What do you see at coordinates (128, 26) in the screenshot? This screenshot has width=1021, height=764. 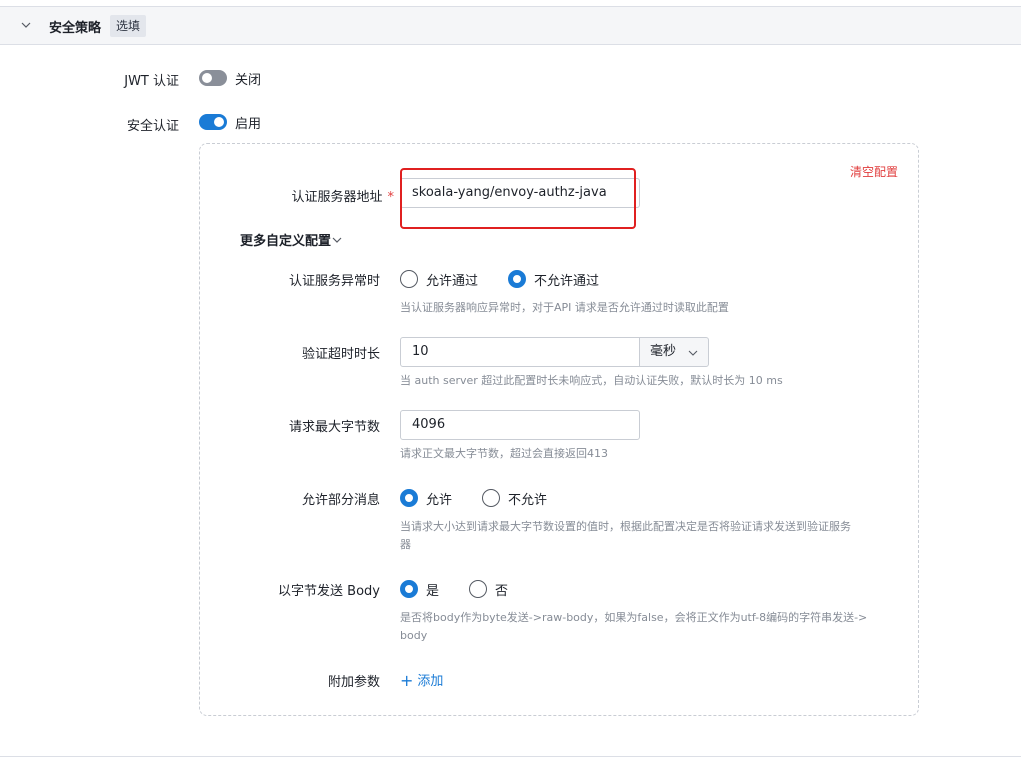 I see `optional-tag: 选填` at bounding box center [128, 26].